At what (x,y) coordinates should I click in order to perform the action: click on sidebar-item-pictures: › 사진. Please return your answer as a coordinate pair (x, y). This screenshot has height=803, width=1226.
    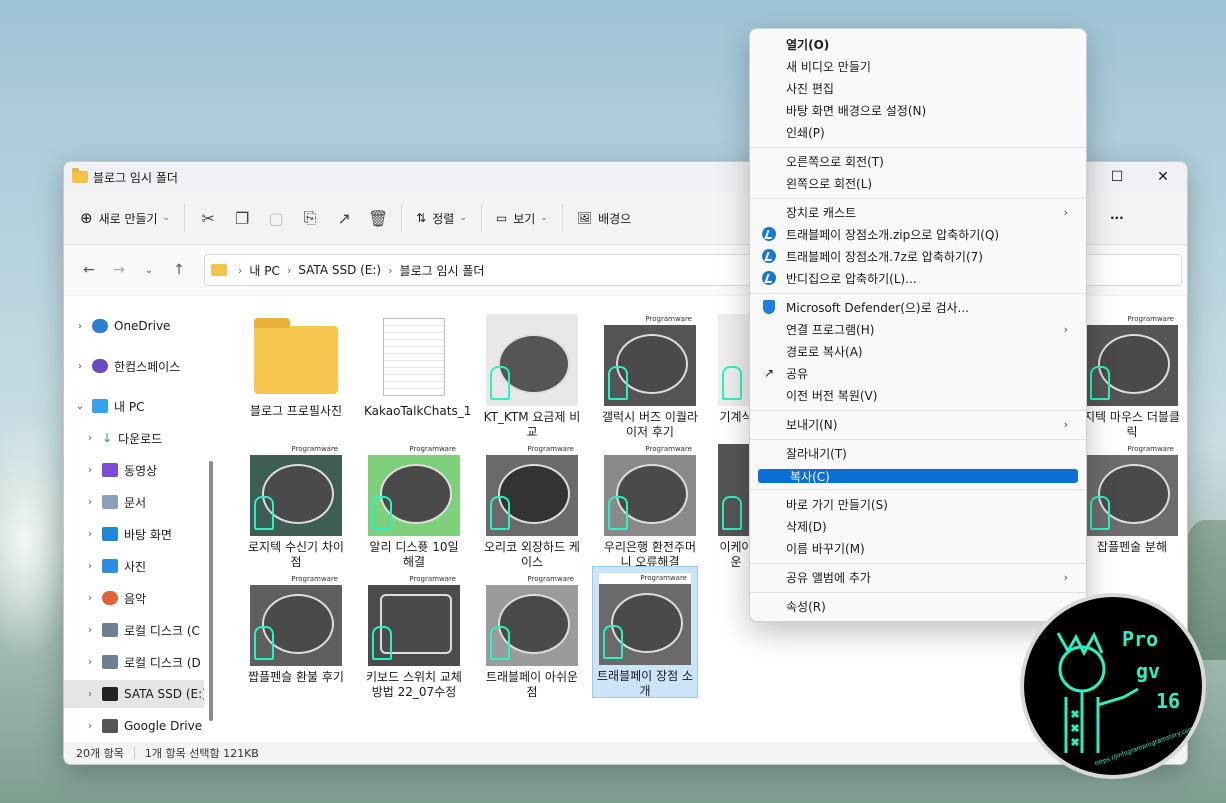
    Looking at the image, I should click on (134, 566).